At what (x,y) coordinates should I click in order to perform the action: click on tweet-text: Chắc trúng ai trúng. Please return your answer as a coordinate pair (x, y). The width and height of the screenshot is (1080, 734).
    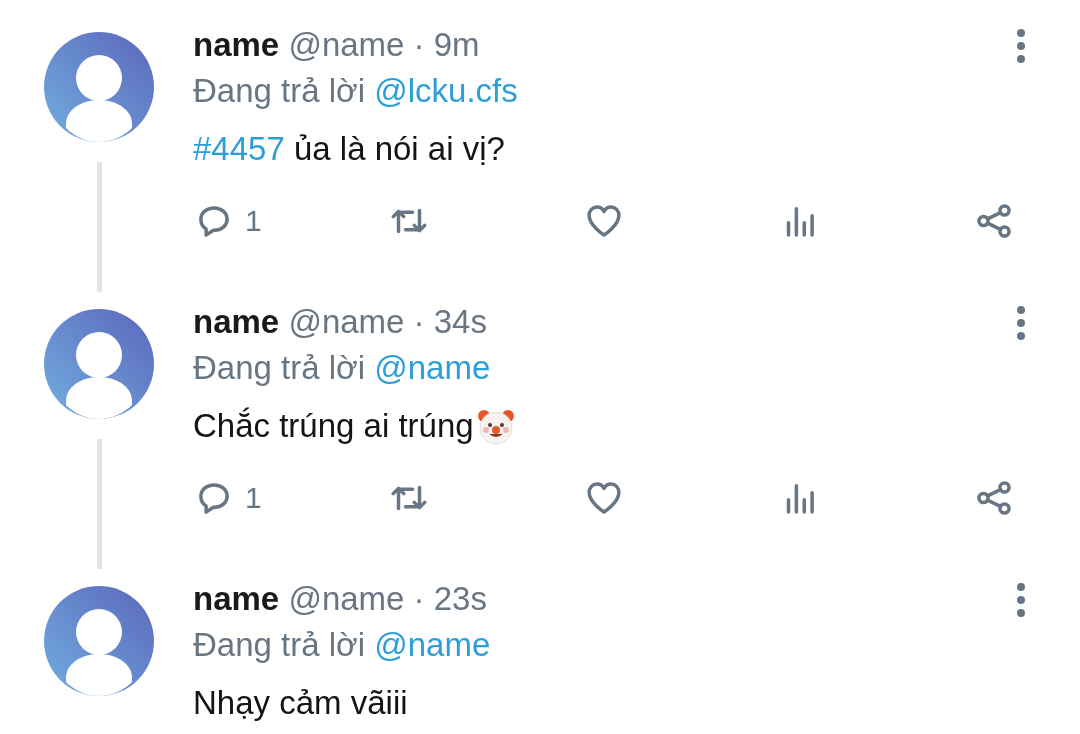
    Looking at the image, I should click on (333, 426).